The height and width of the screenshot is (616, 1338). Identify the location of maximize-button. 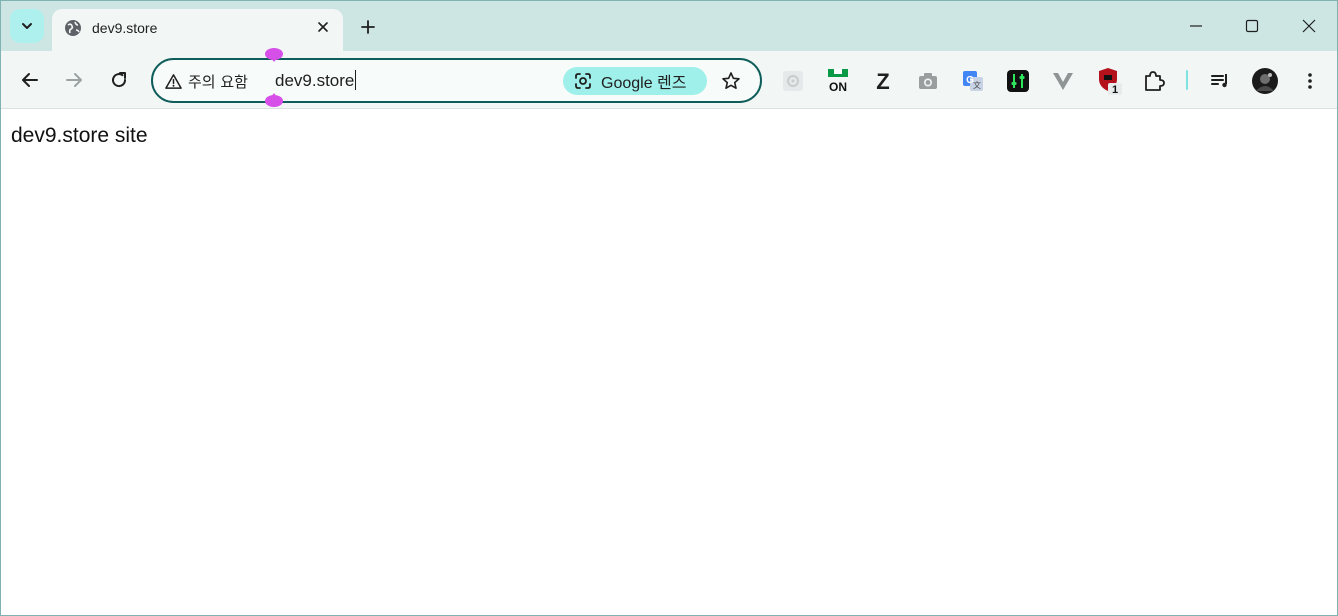
(1252, 26).